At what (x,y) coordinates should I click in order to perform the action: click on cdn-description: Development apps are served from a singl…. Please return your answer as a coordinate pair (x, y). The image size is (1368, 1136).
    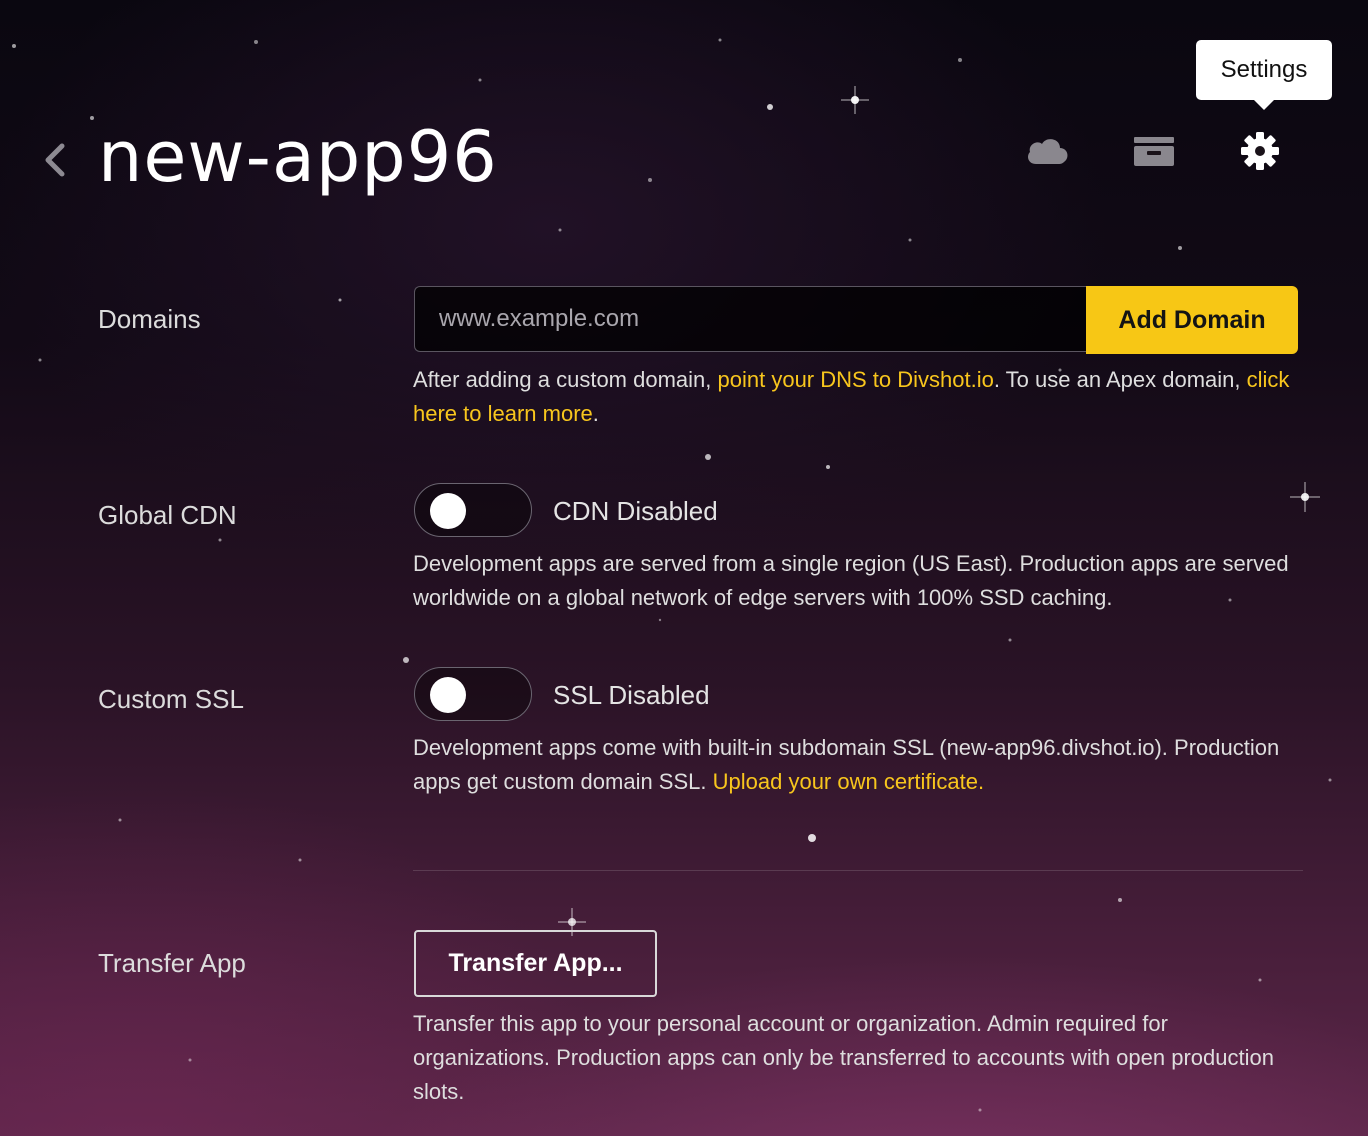
    Looking at the image, I should click on (851, 580).